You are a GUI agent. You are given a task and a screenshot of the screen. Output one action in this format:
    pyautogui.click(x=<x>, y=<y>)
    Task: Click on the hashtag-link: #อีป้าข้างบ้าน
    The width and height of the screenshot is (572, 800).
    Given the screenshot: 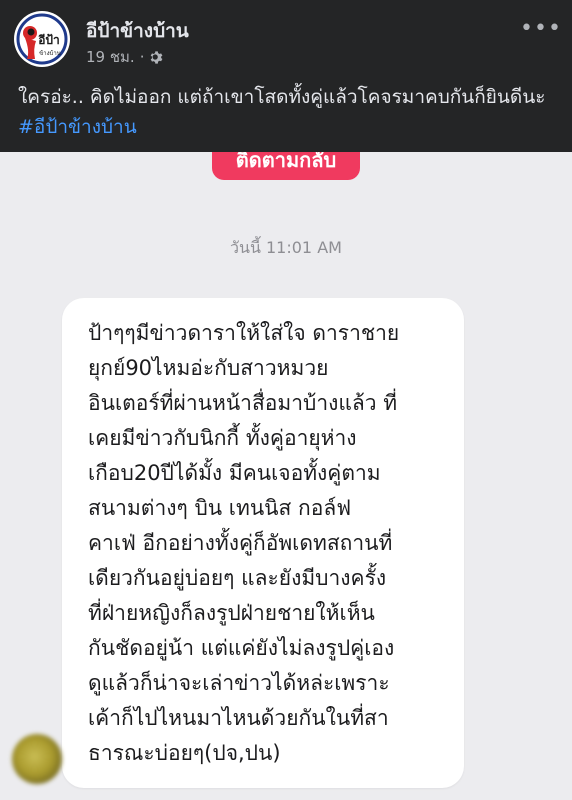 What is the action you would take?
    pyautogui.click(x=77, y=127)
    